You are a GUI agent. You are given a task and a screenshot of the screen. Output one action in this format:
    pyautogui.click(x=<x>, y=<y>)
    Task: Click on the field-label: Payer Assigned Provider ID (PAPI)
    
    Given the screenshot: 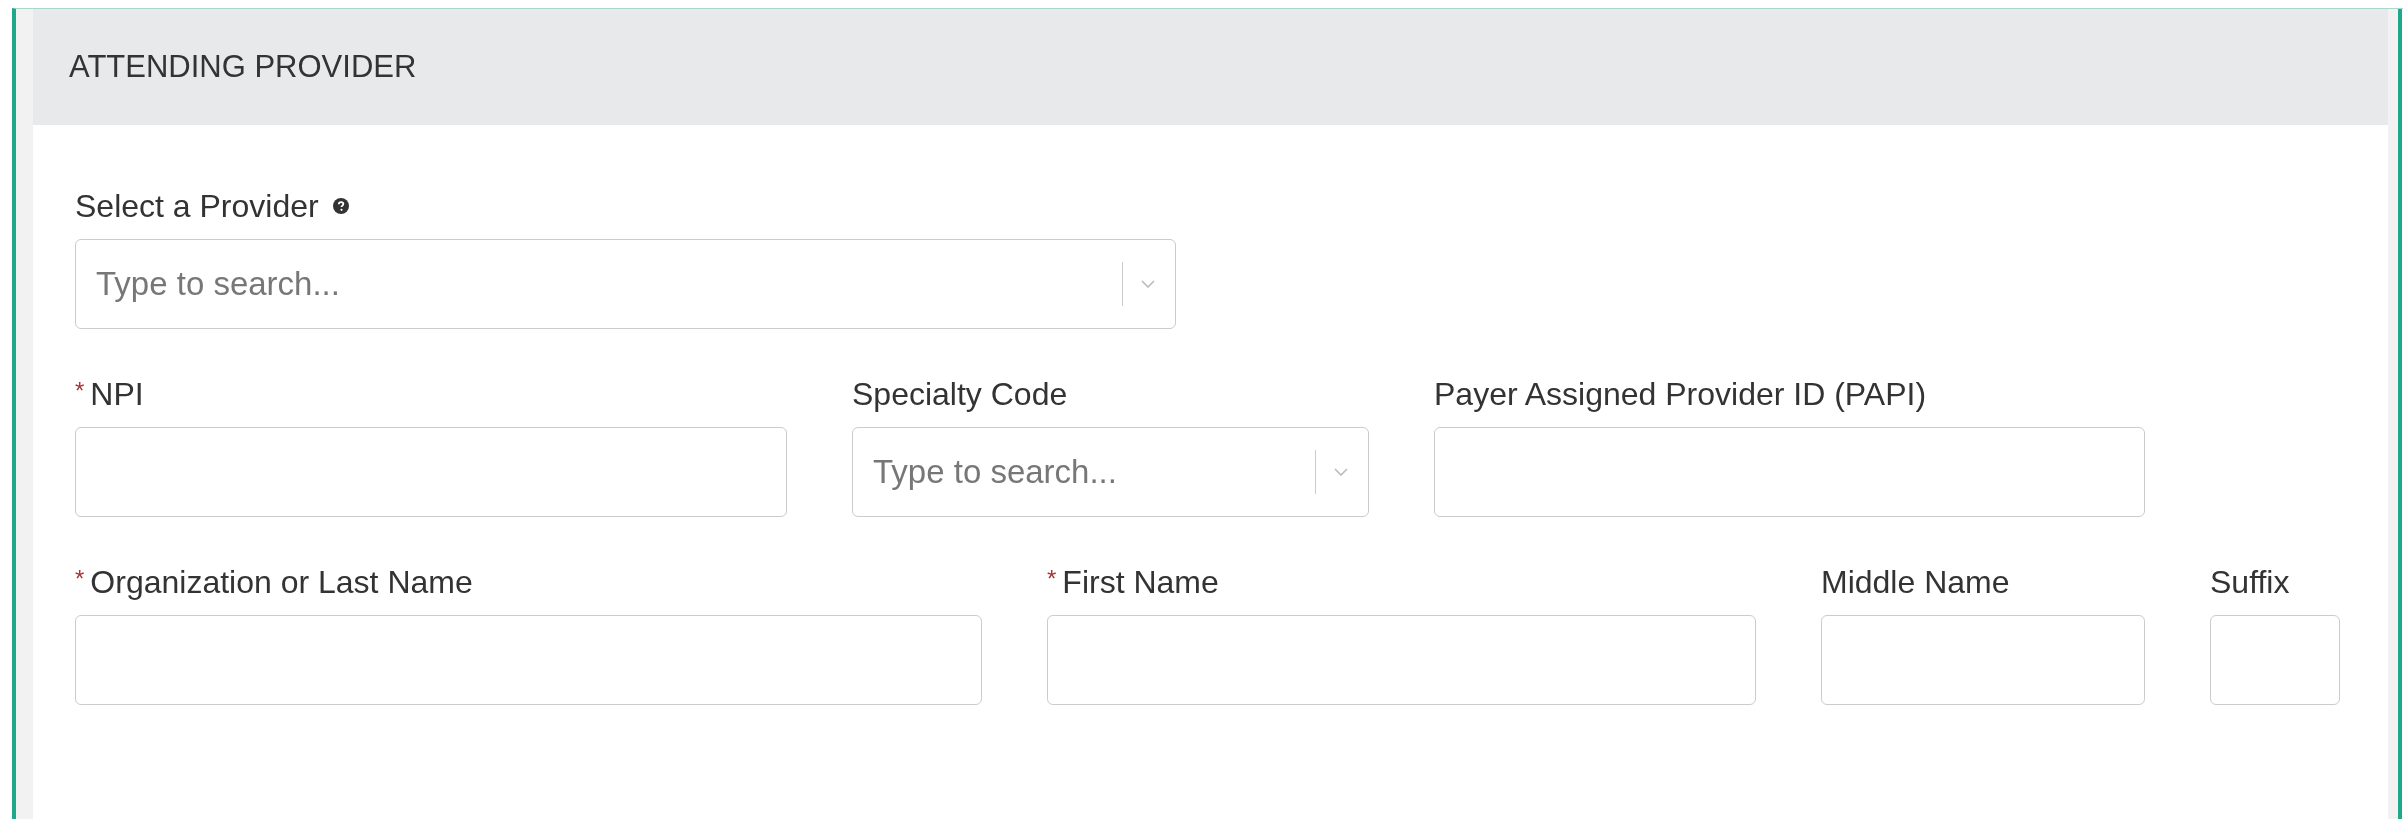 What is the action you would take?
    pyautogui.click(x=1680, y=394)
    